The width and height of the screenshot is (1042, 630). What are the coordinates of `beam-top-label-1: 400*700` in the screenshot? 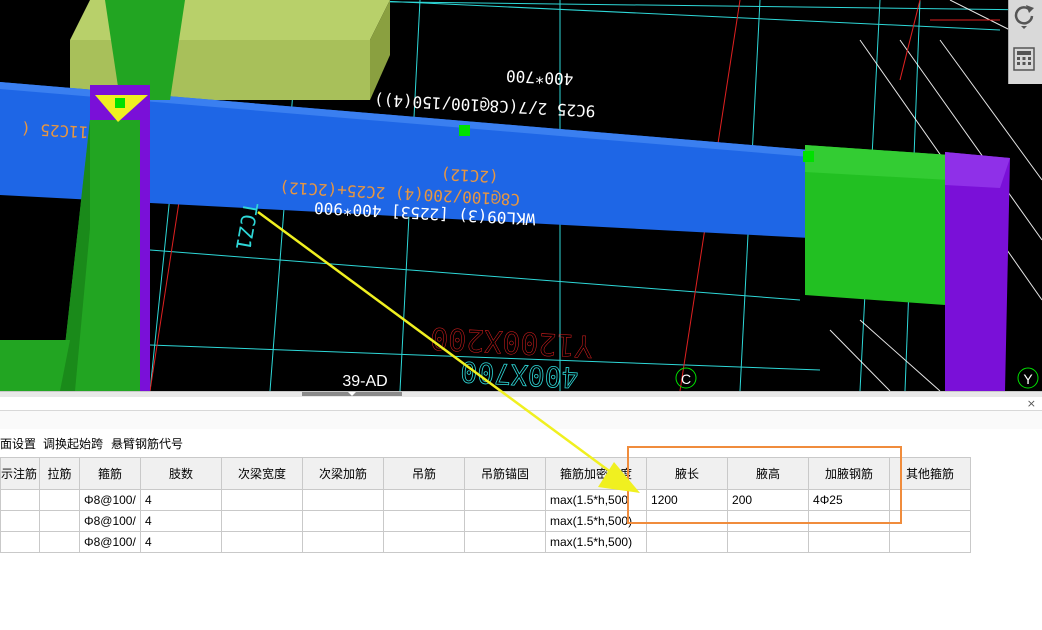 It's located at (540, 77).